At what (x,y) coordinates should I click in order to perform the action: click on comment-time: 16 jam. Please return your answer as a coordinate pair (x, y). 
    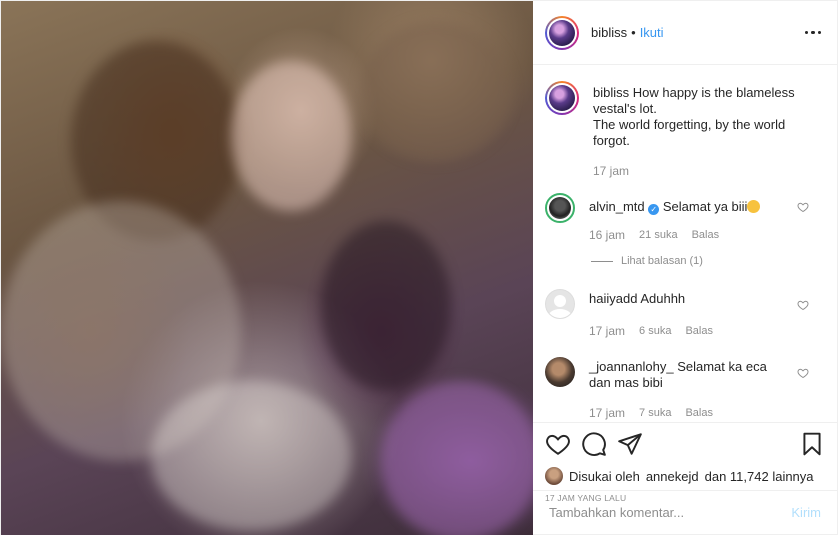
    Looking at the image, I should click on (607, 235).